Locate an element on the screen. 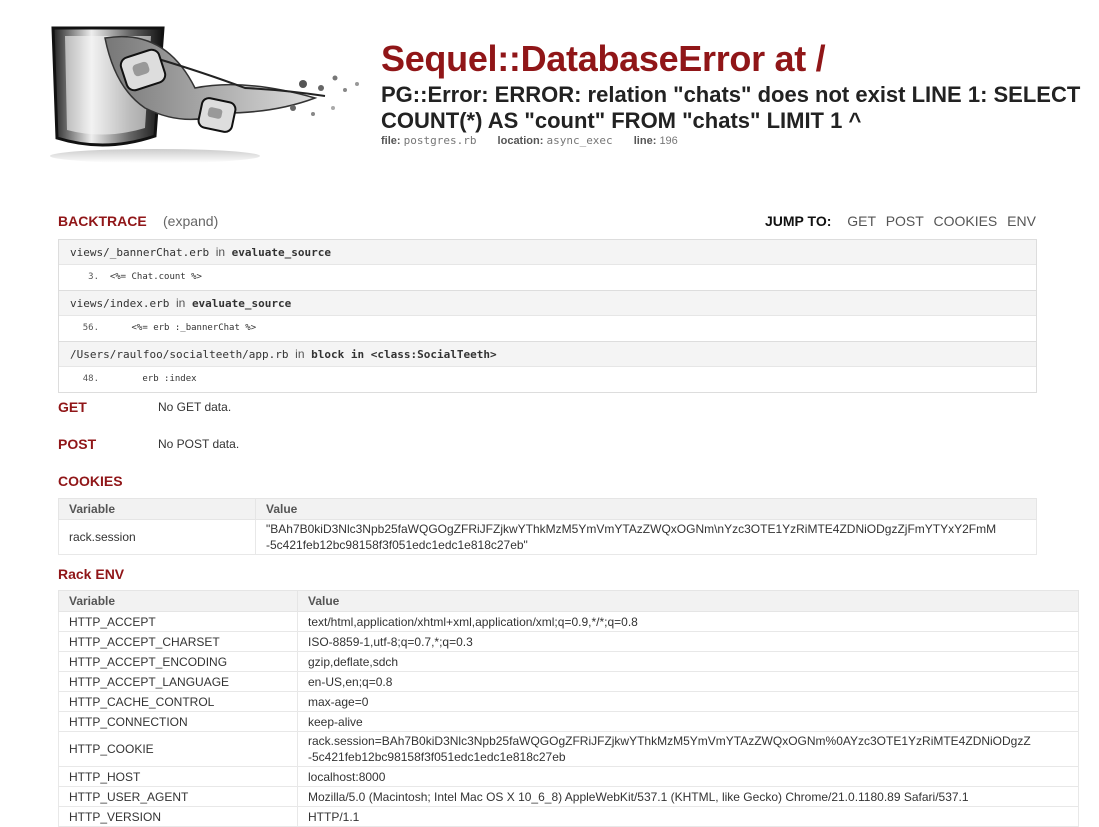 This screenshot has width=1099, height=827. env-value: max-age=0 is located at coordinates (688, 701).